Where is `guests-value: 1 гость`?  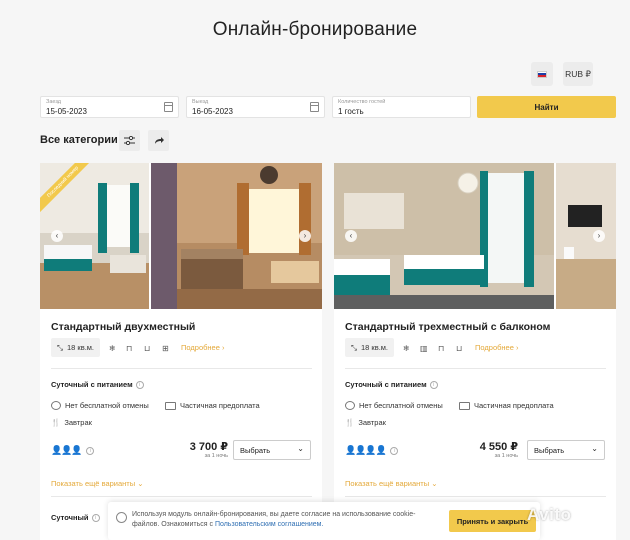 guests-value: 1 гость is located at coordinates (351, 111).